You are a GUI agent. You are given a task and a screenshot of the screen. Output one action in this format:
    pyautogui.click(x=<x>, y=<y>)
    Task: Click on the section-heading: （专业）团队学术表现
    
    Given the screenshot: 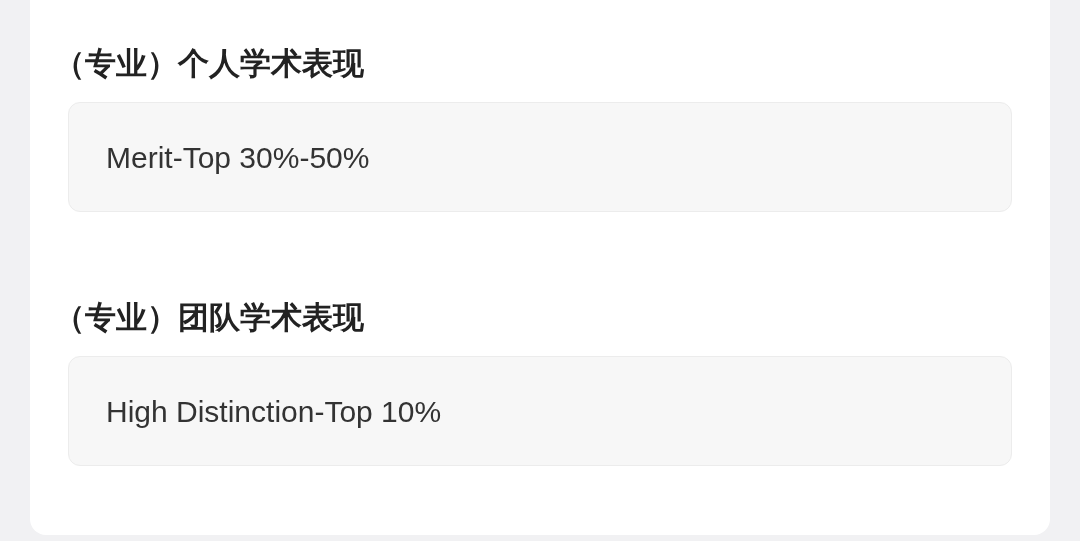 What is the action you would take?
    pyautogui.click(x=209, y=318)
    